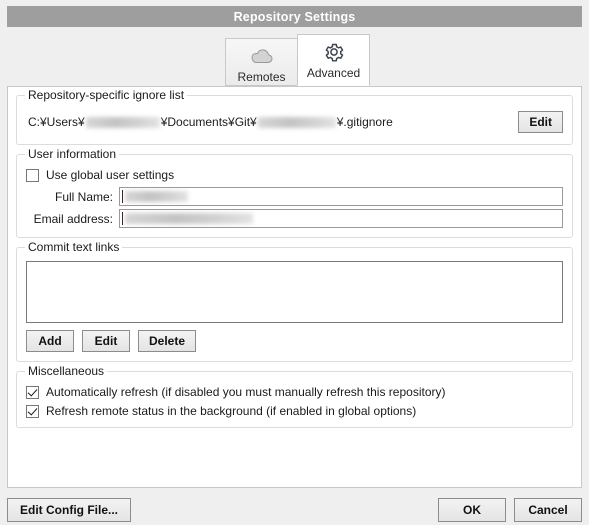 The width and height of the screenshot is (589, 525). What do you see at coordinates (106, 95) in the screenshot?
I see `ignore-list-group-title: Repository-specific ignore list` at bounding box center [106, 95].